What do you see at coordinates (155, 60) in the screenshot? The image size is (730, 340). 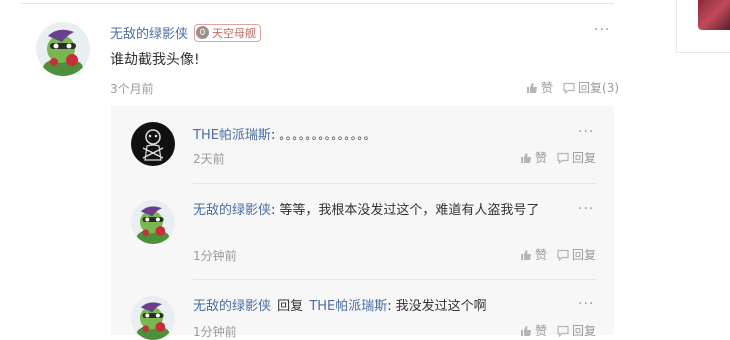 I see `comment-text: 谁劫截我头像!` at bounding box center [155, 60].